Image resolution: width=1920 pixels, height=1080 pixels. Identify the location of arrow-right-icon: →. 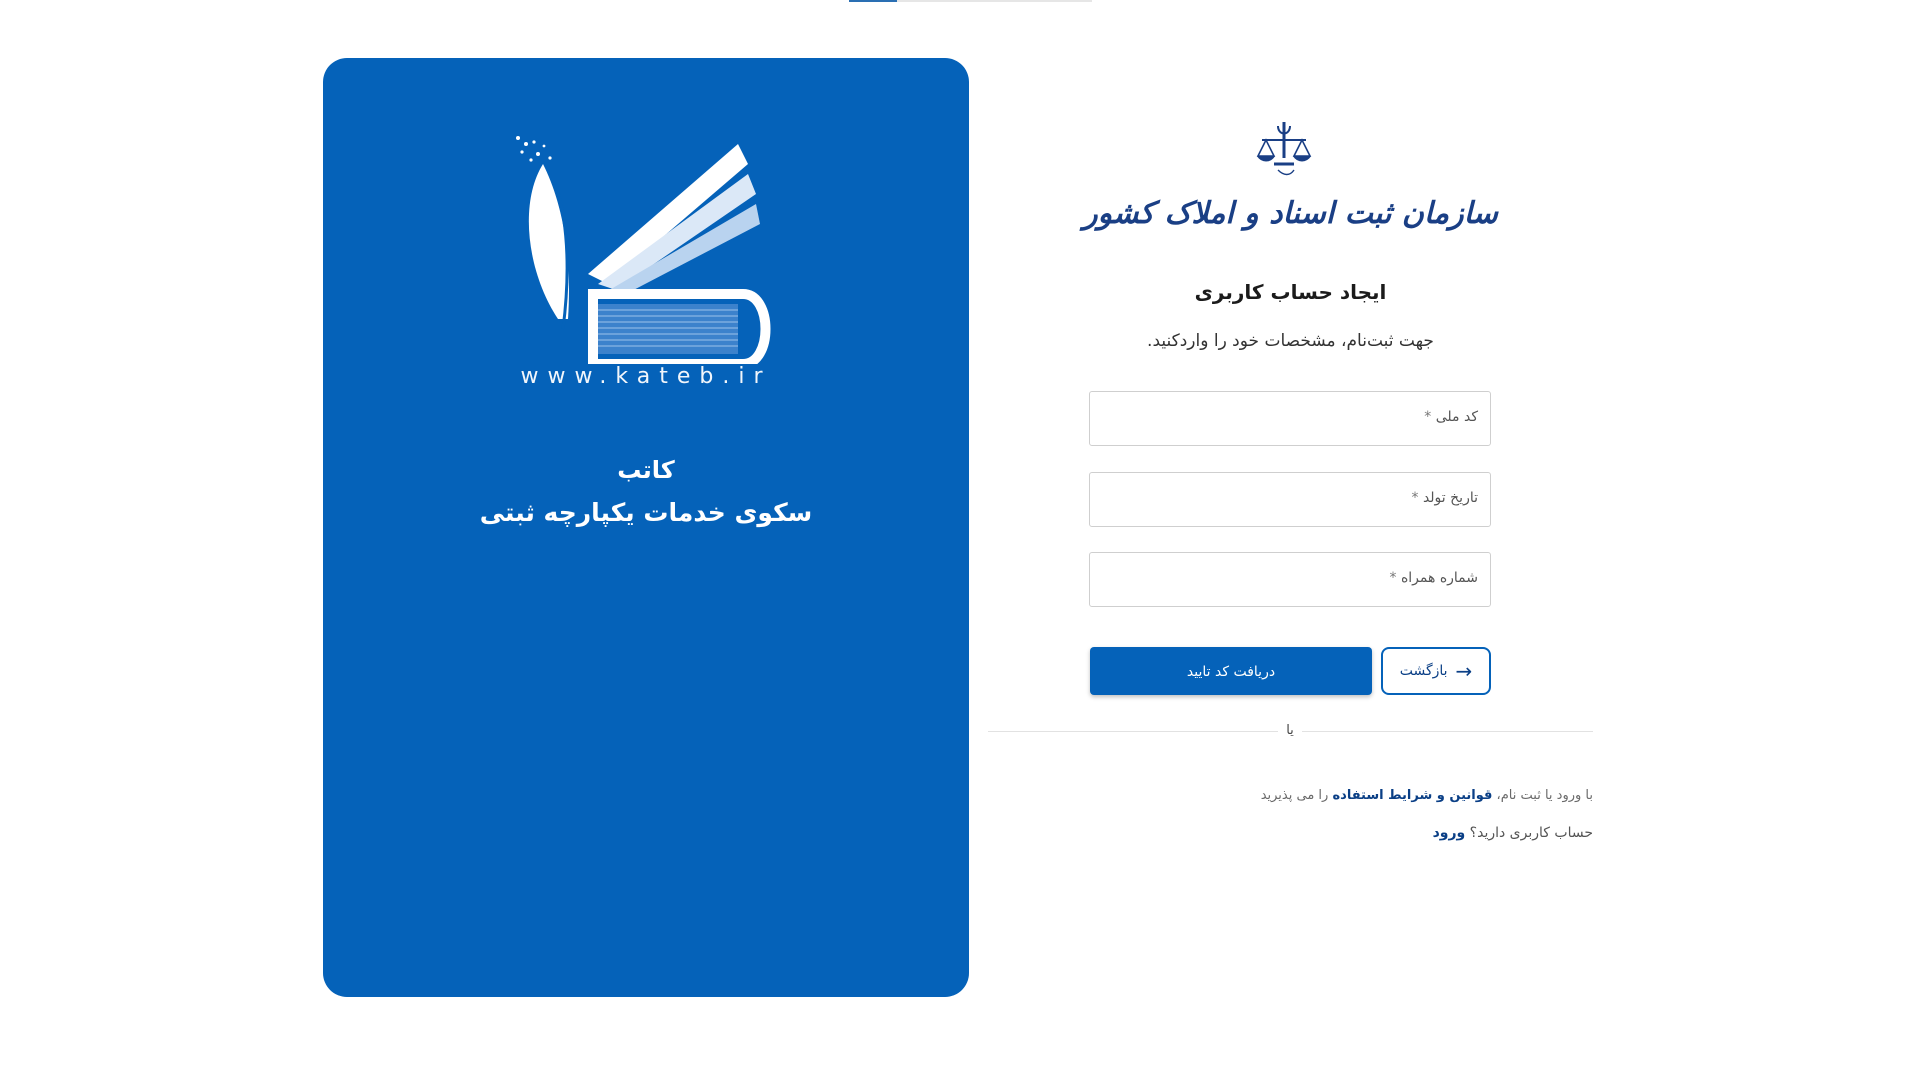
(1464, 671).